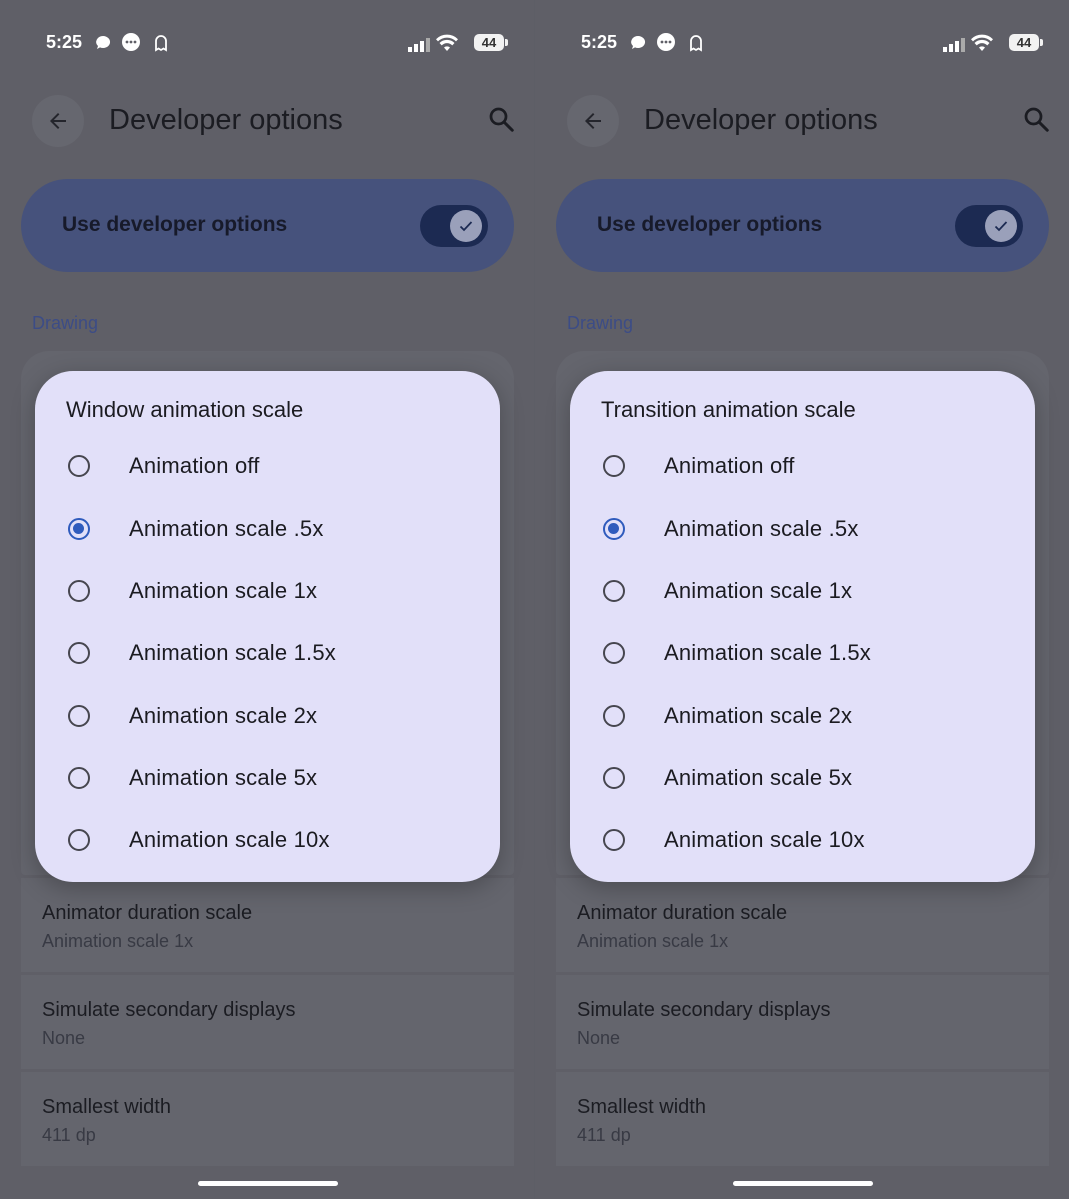 The image size is (1069, 1199). I want to click on option-label: Animation scale 2x, so click(223, 715).